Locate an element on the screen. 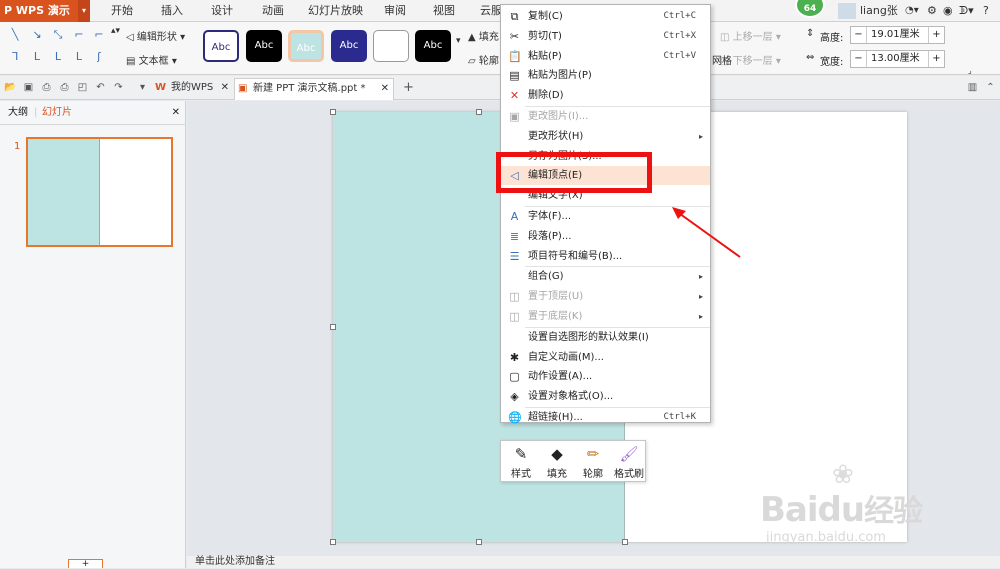 Image resolution: width=1000 pixels, height=569 pixels. freeform-icon: ʃ is located at coordinates (99, 57).